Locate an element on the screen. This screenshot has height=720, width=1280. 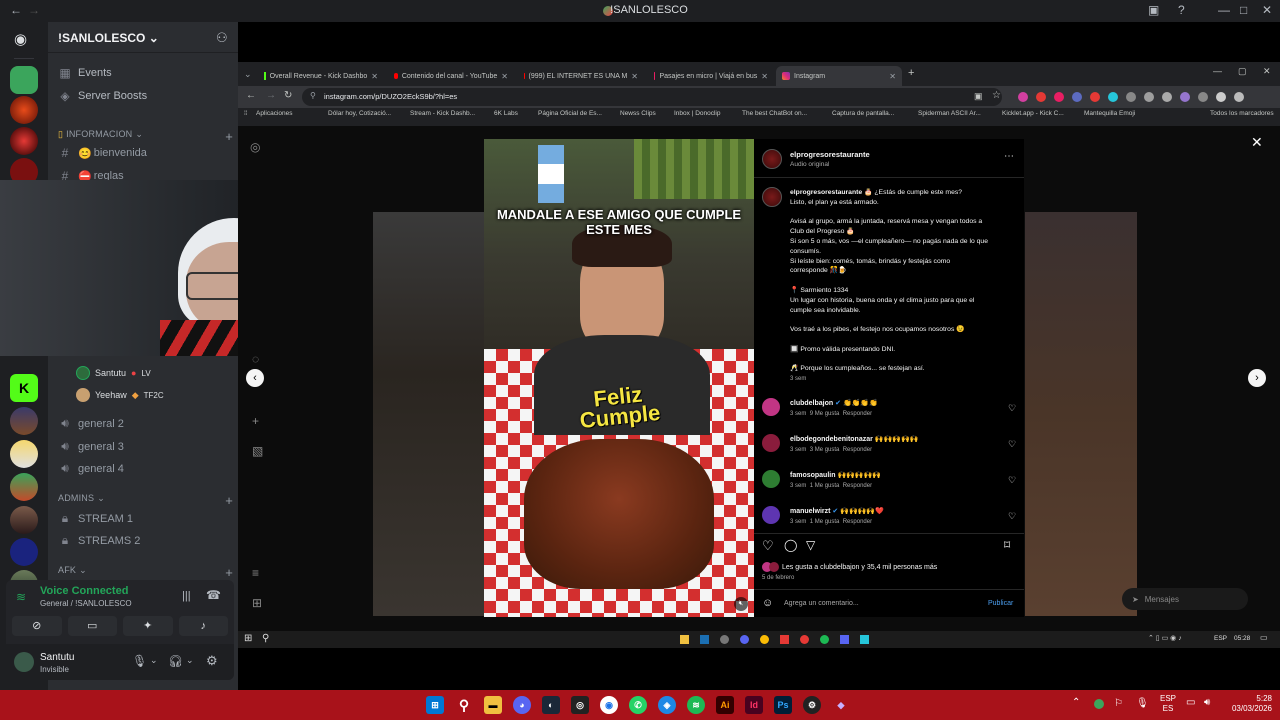
share-icon: ▽ is located at coordinates (810, 545).